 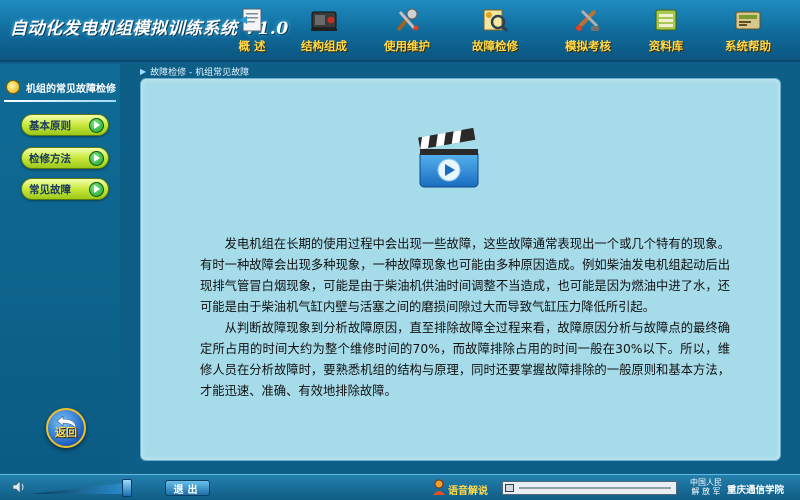 I want to click on document-icon, so click(x=252, y=20).